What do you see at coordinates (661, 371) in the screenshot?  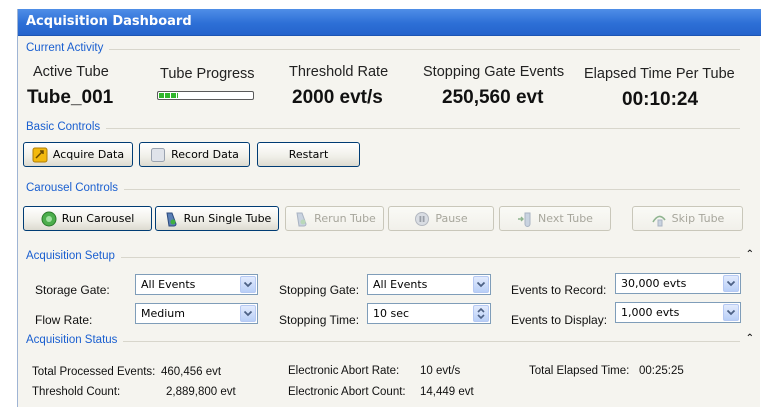 I see `total-elapsed-value: 00:25:25` at bounding box center [661, 371].